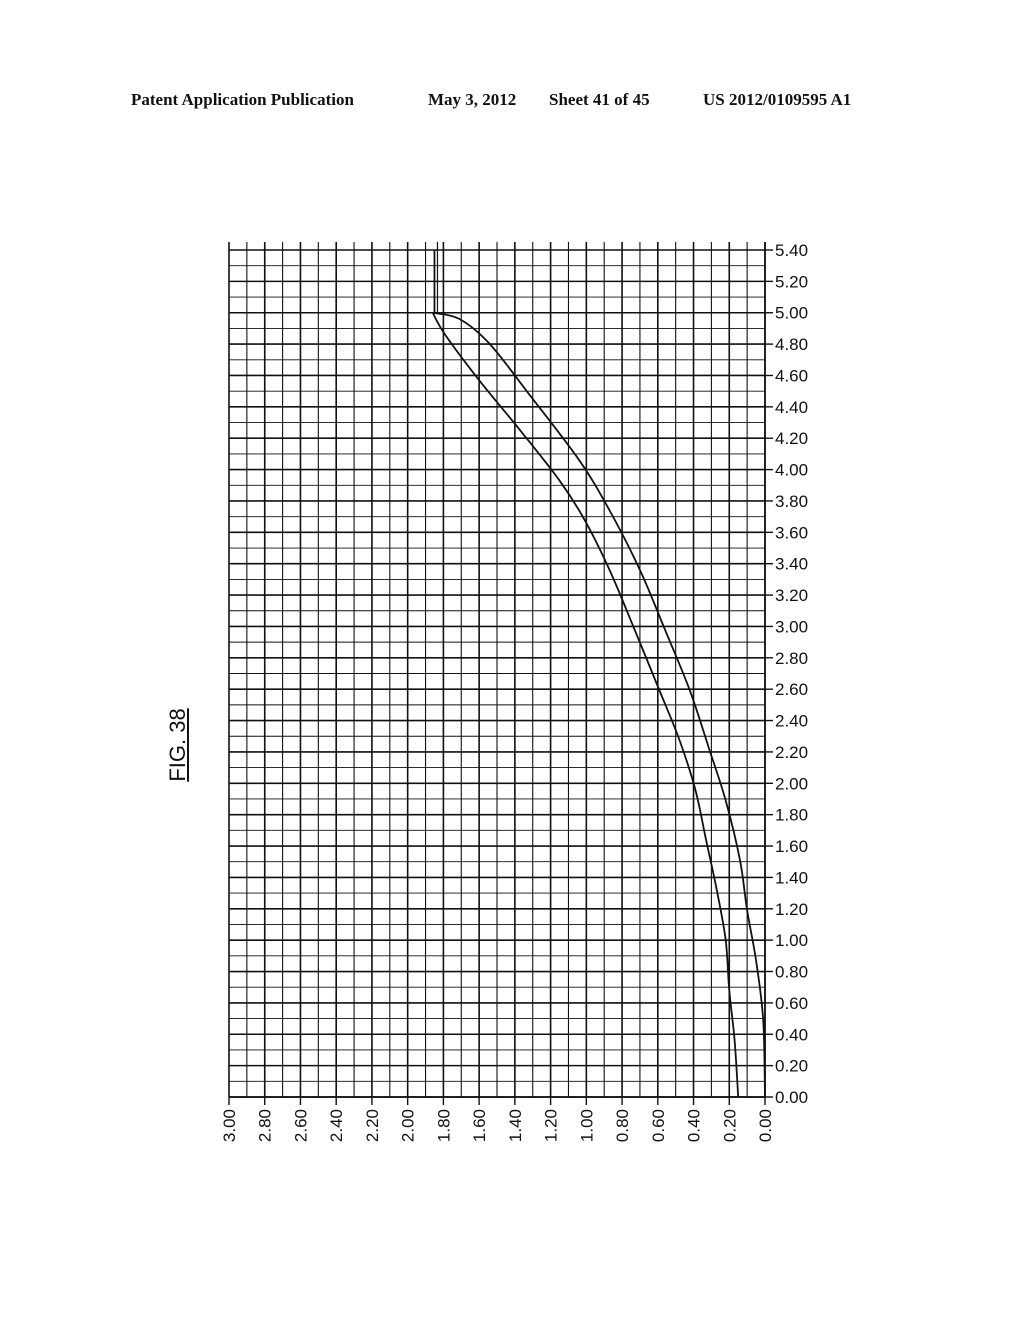 Image resolution: width=1024 pixels, height=1320 pixels. Describe the element at coordinates (791, 846) in the screenshot. I see `y-tick-label: 1.60` at that location.